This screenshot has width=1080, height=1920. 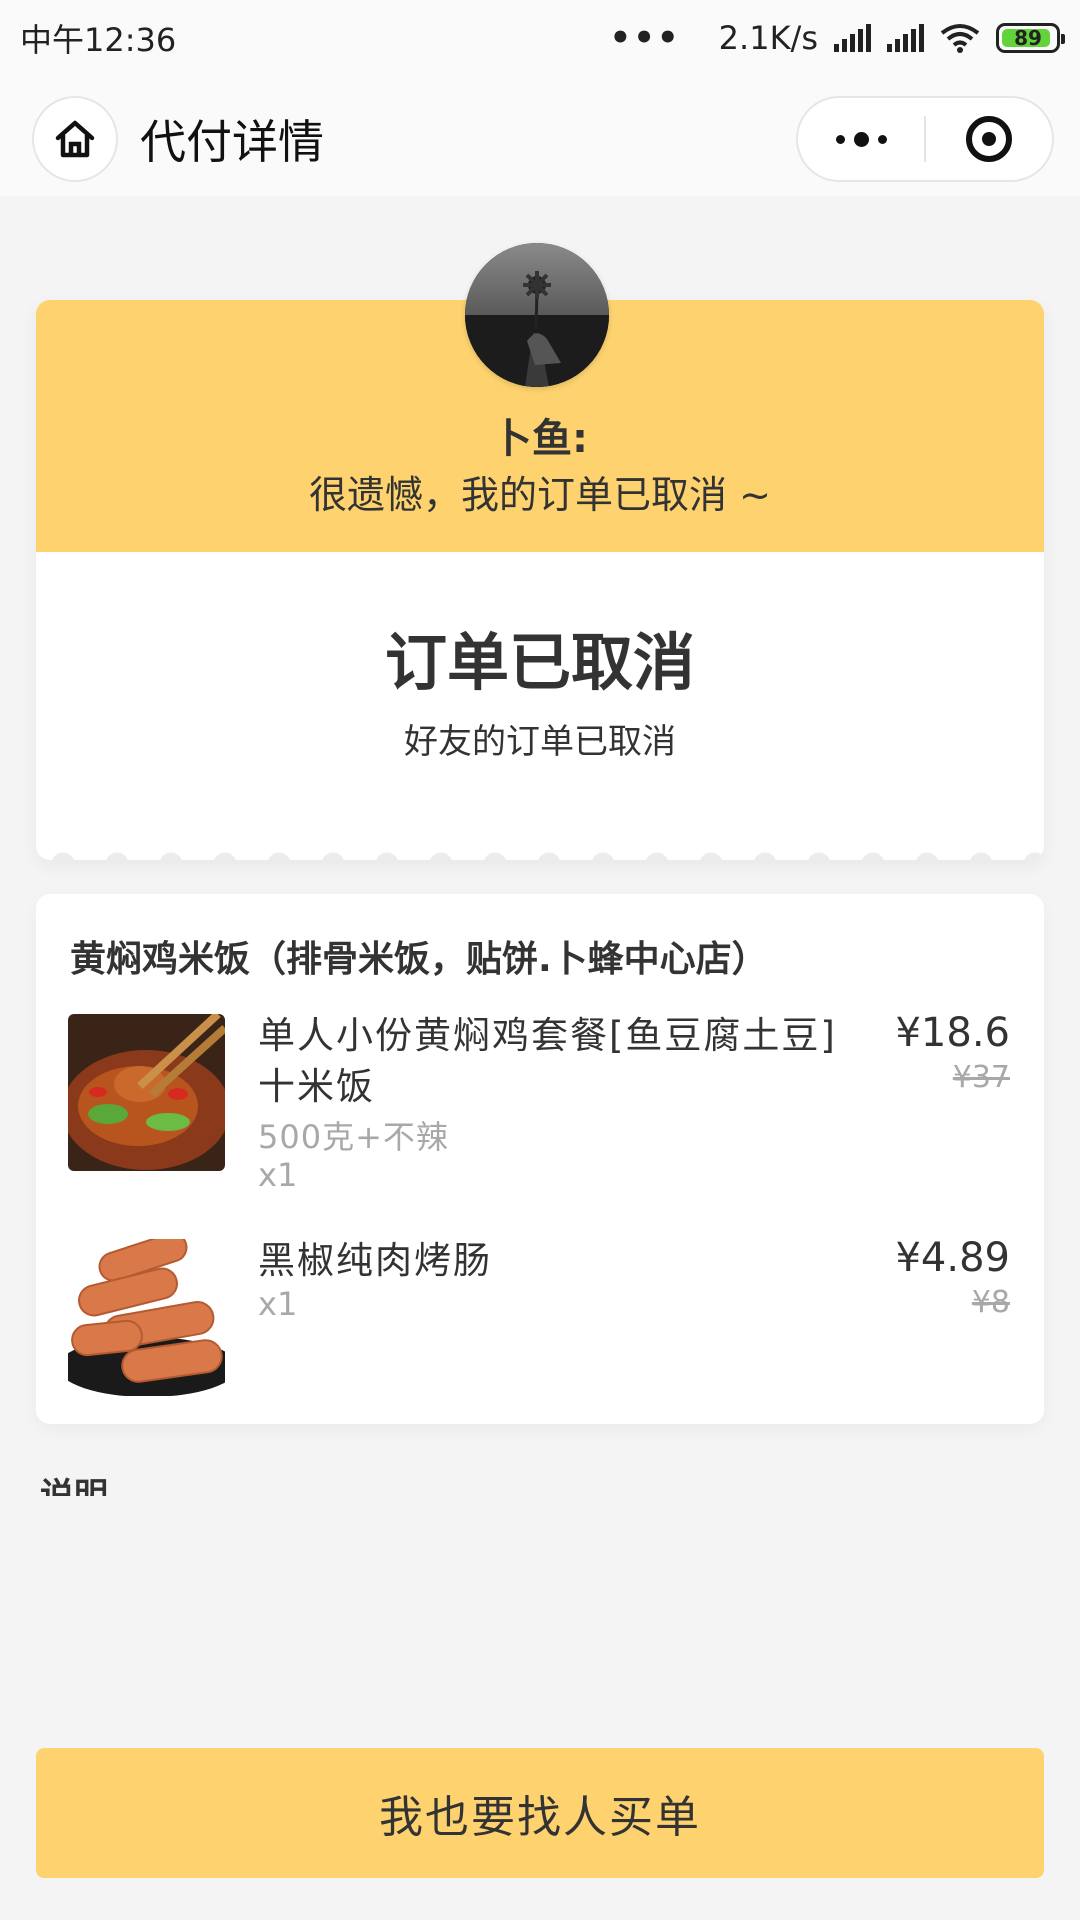 What do you see at coordinates (540, 495) in the screenshot?
I see `friend-message: 很遗憾，我的订单已取消 ~` at bounding box center [540, 495].